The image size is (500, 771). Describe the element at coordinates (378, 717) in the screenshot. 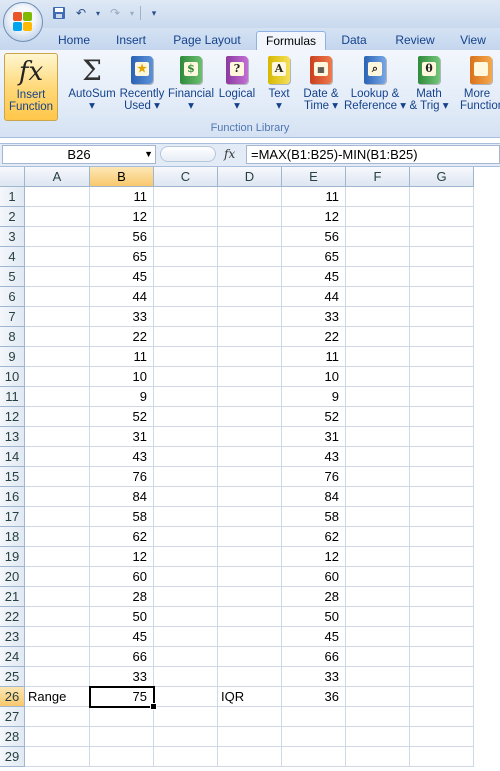

I see `cell-f27` at that location.